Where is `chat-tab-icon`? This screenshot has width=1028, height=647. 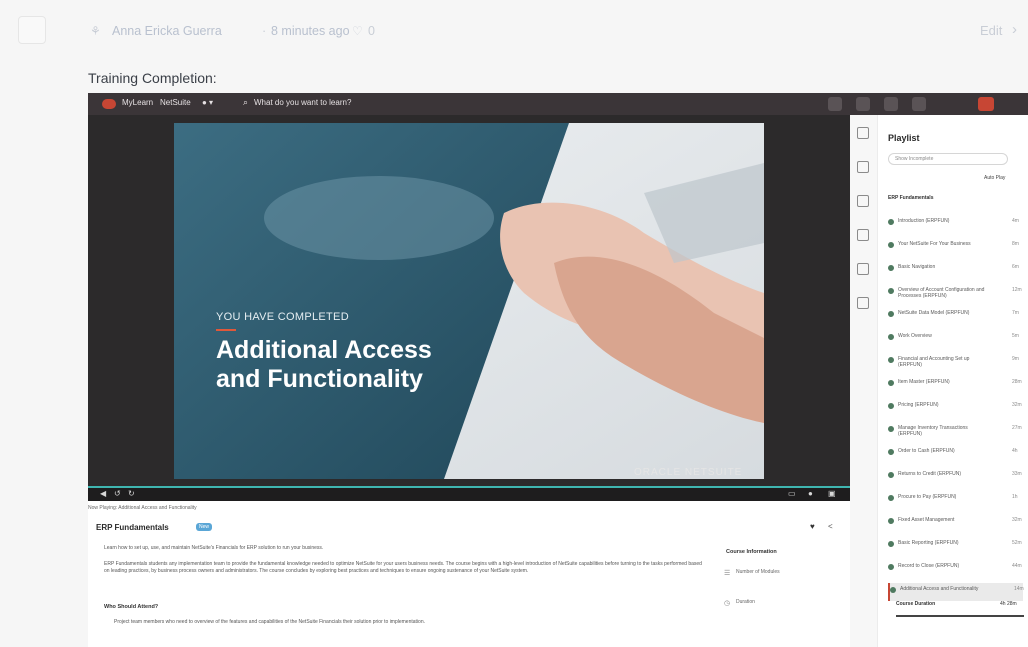
chat-tab-icon is located at coordinates (863, 303).